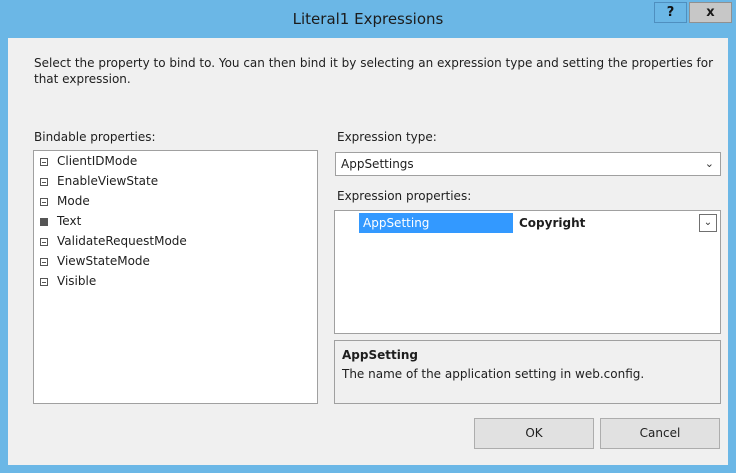 The height and width of the screenshot is (473, 736). I want to click on expression-properties-grid: AppSetting Copyright ⌄, so click(527, 272).